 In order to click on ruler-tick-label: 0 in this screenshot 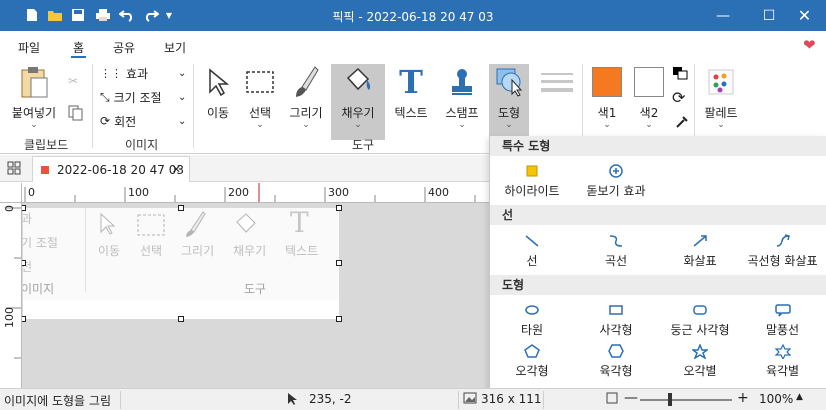, I will do `click(31, 192)`.